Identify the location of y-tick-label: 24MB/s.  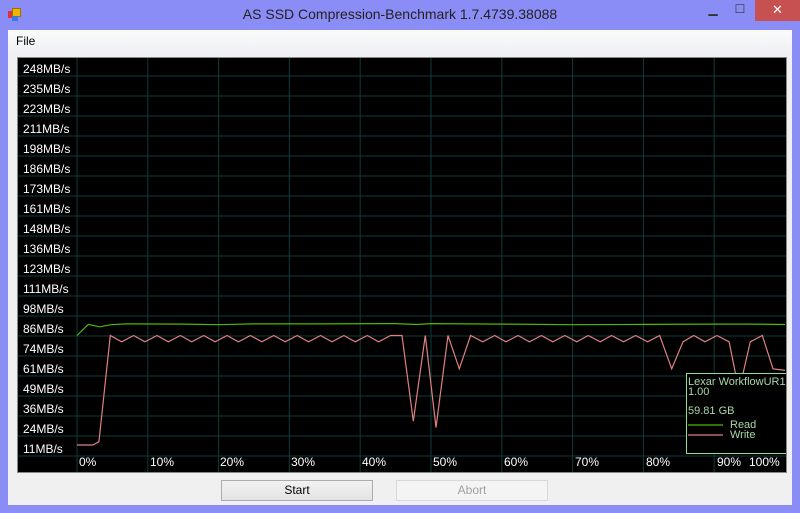
(43, 429).